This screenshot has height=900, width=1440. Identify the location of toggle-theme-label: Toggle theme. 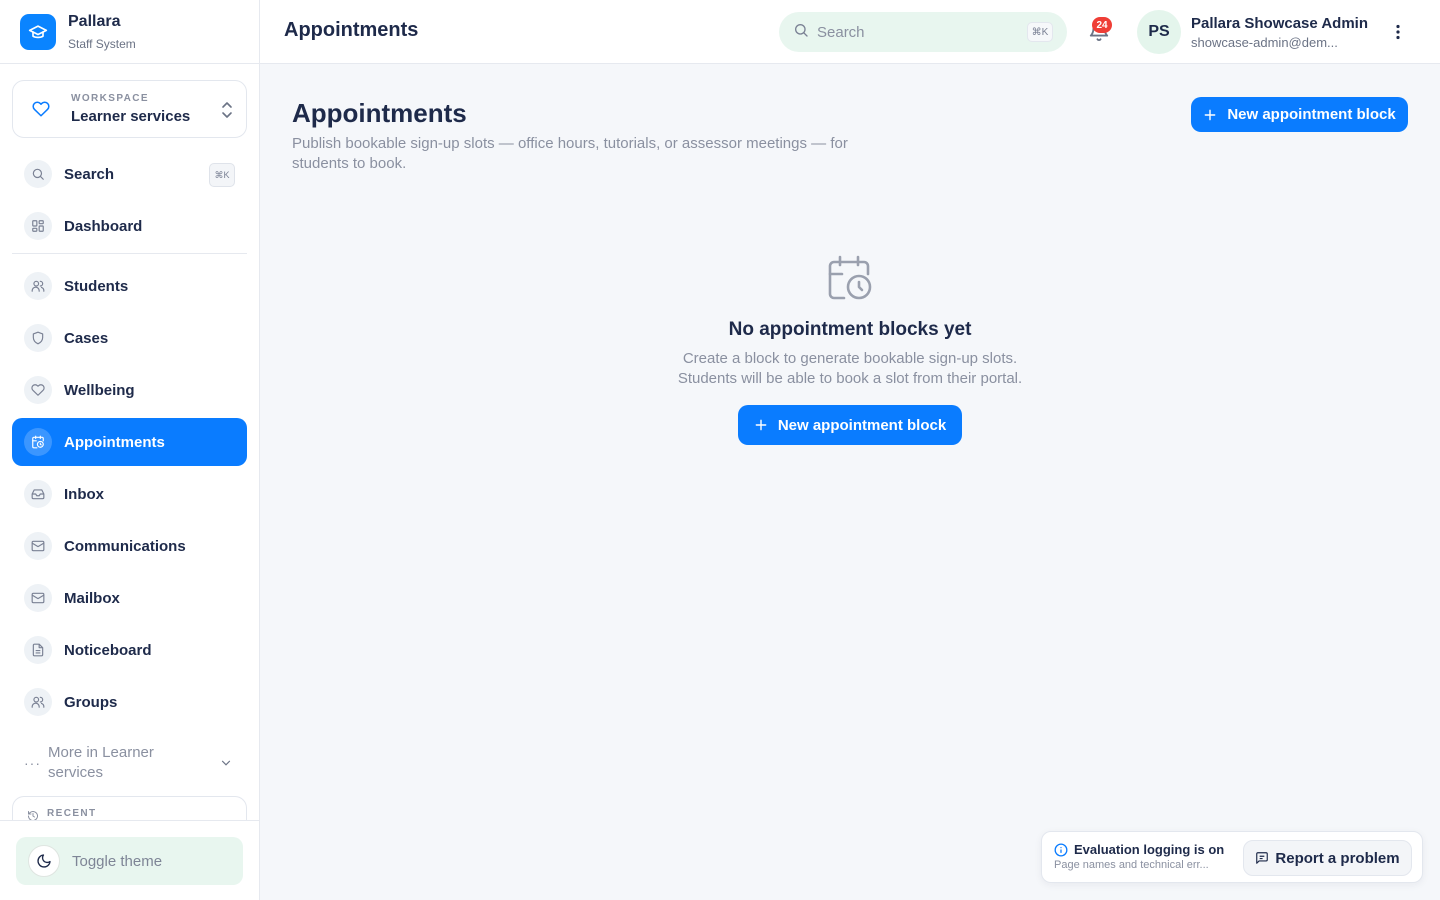
(117, 861).